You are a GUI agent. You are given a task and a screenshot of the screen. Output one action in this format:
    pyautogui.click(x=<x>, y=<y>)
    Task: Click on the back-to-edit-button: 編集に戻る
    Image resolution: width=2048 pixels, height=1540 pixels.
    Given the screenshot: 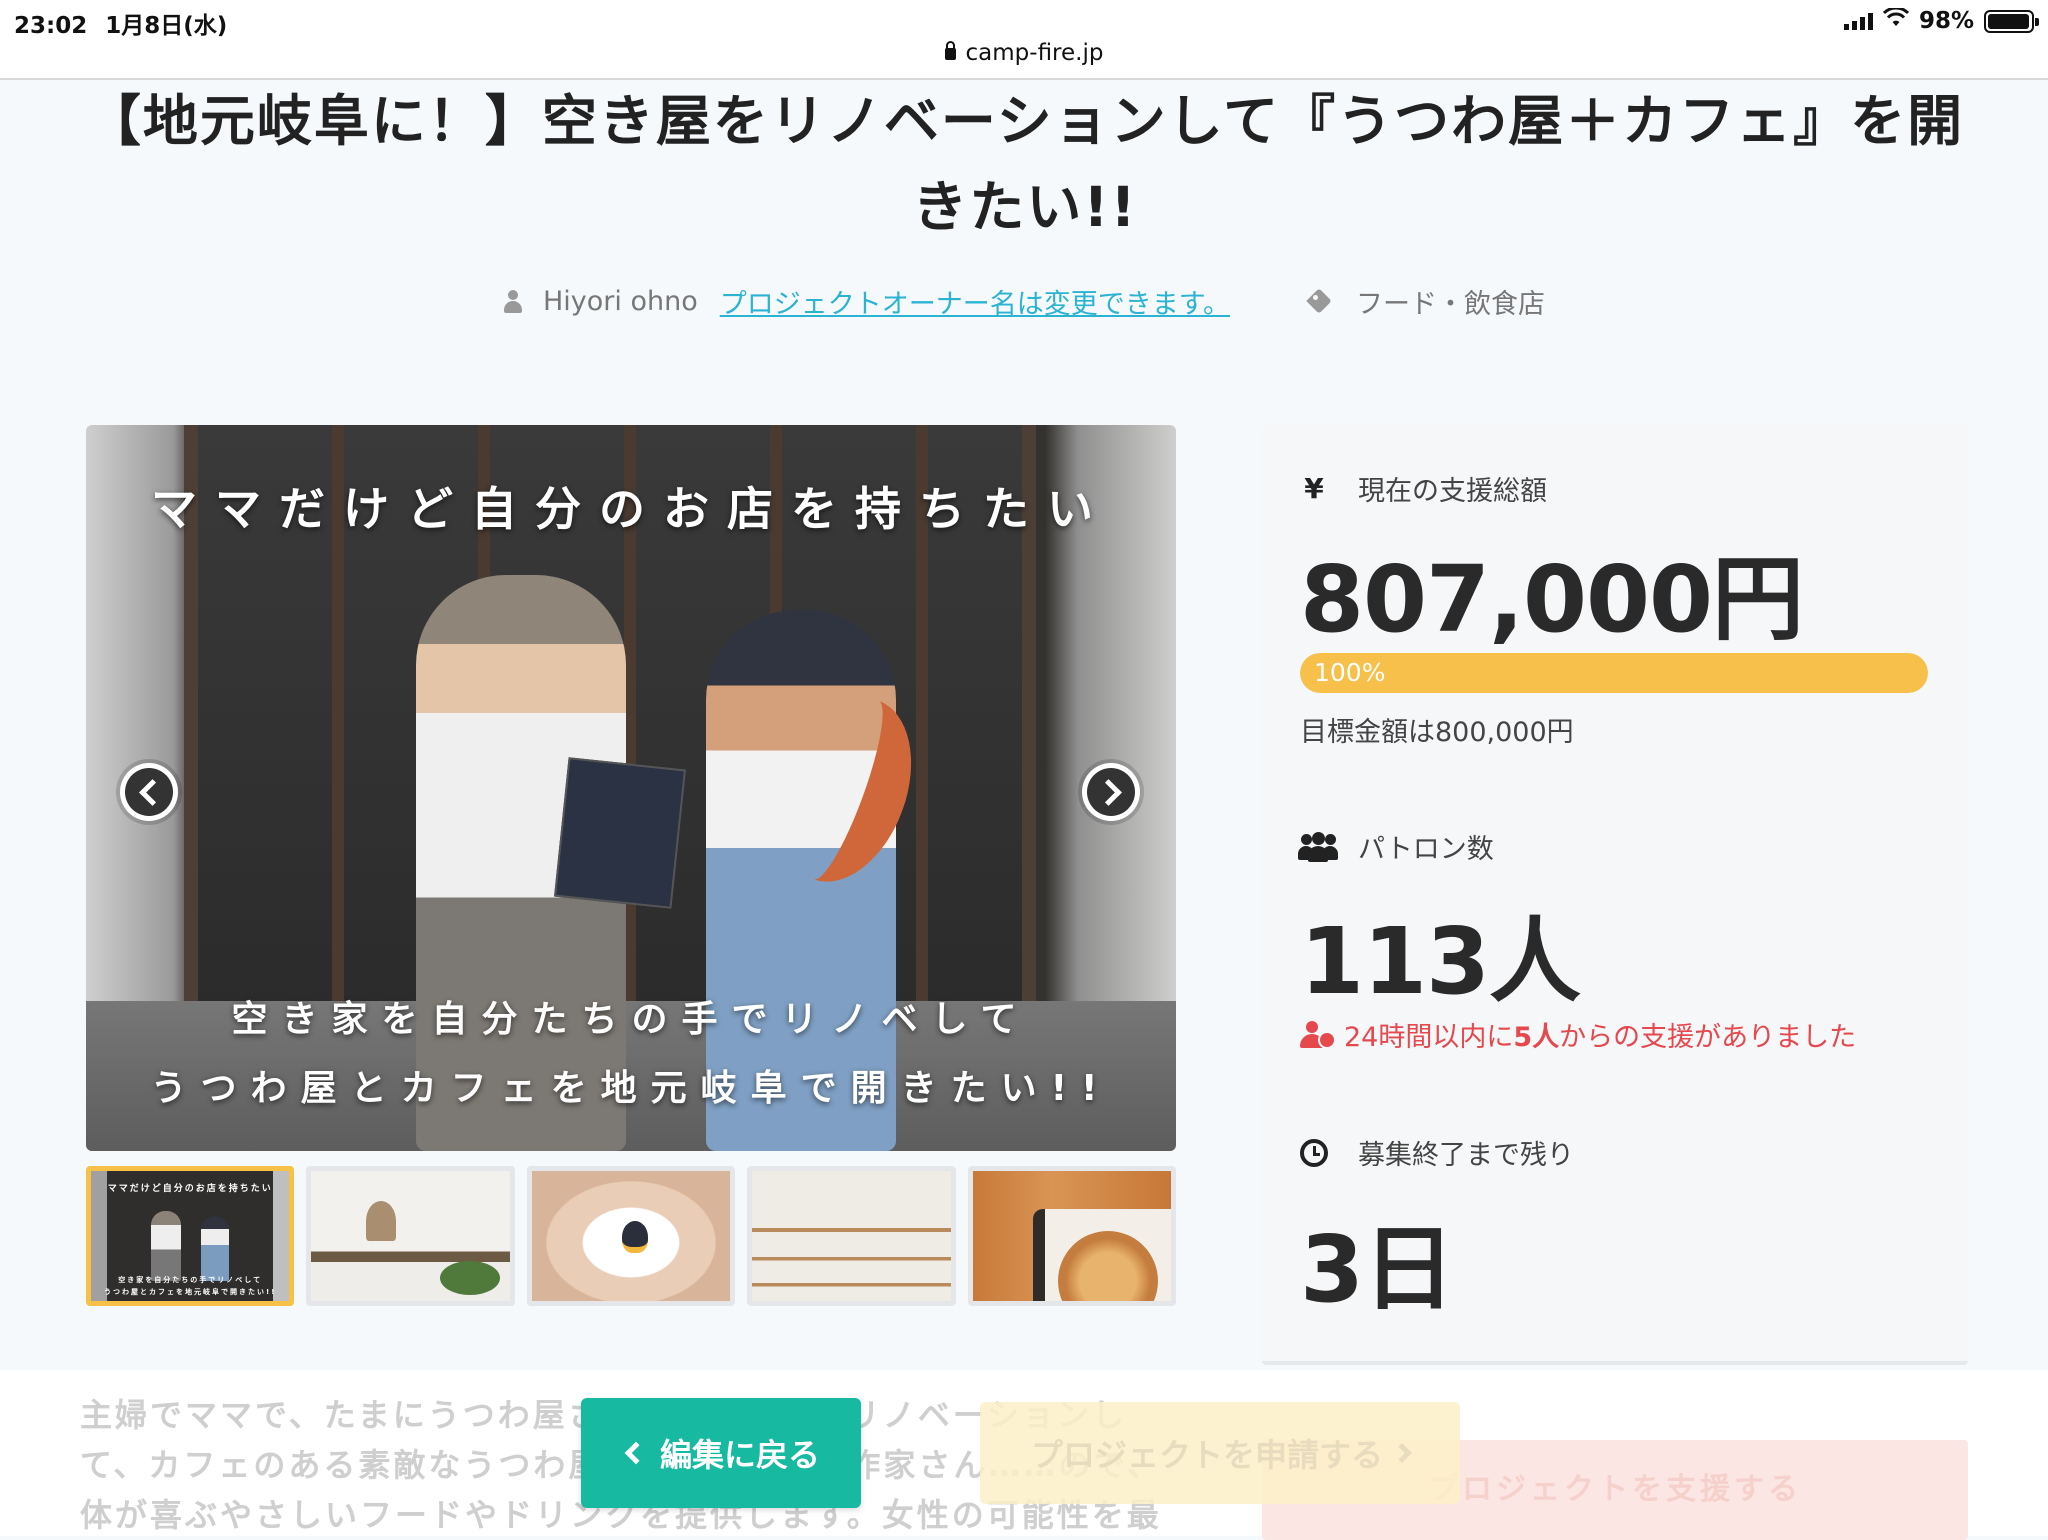 What is the action you would take?
    pyautogui.click(x=721, y=1453)
    